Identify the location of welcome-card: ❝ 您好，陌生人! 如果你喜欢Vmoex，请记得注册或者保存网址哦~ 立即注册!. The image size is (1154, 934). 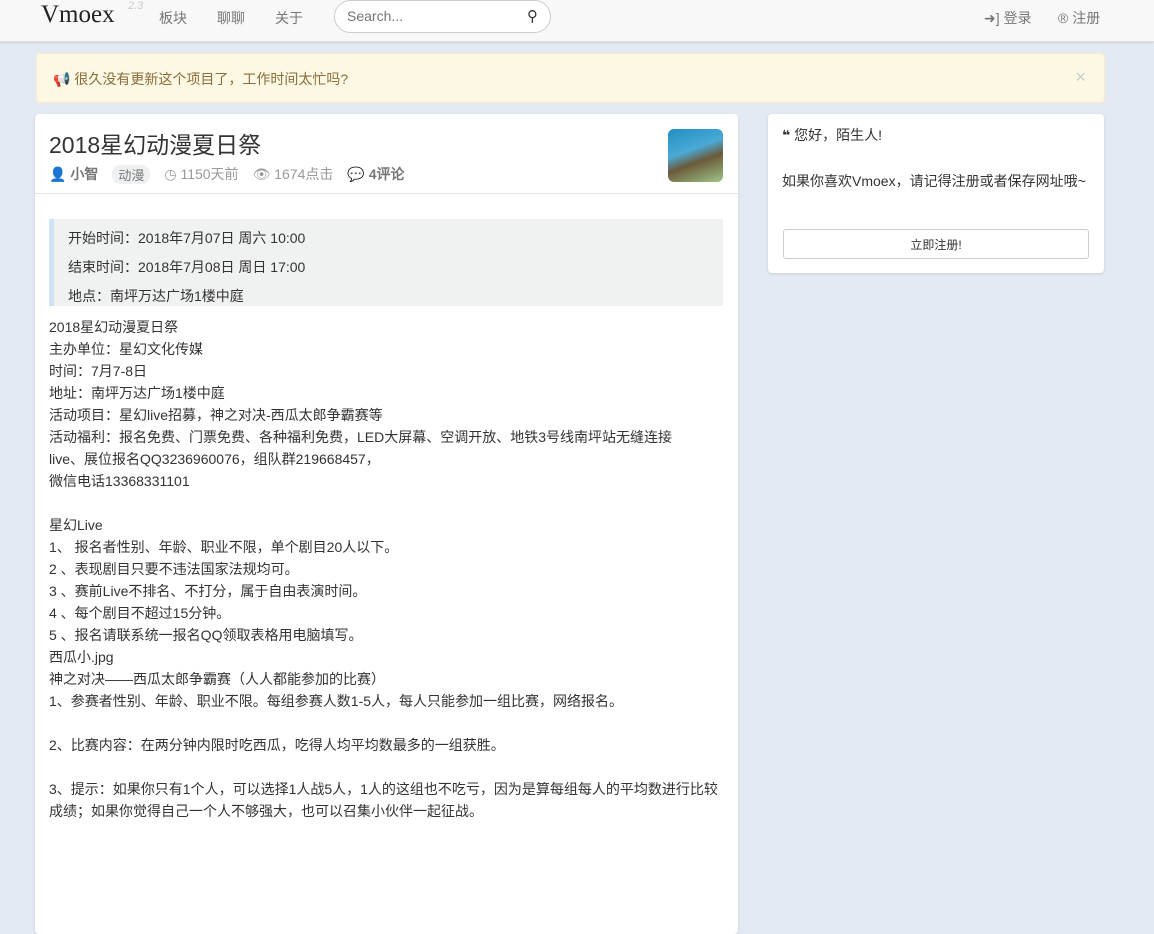
(936, 193).